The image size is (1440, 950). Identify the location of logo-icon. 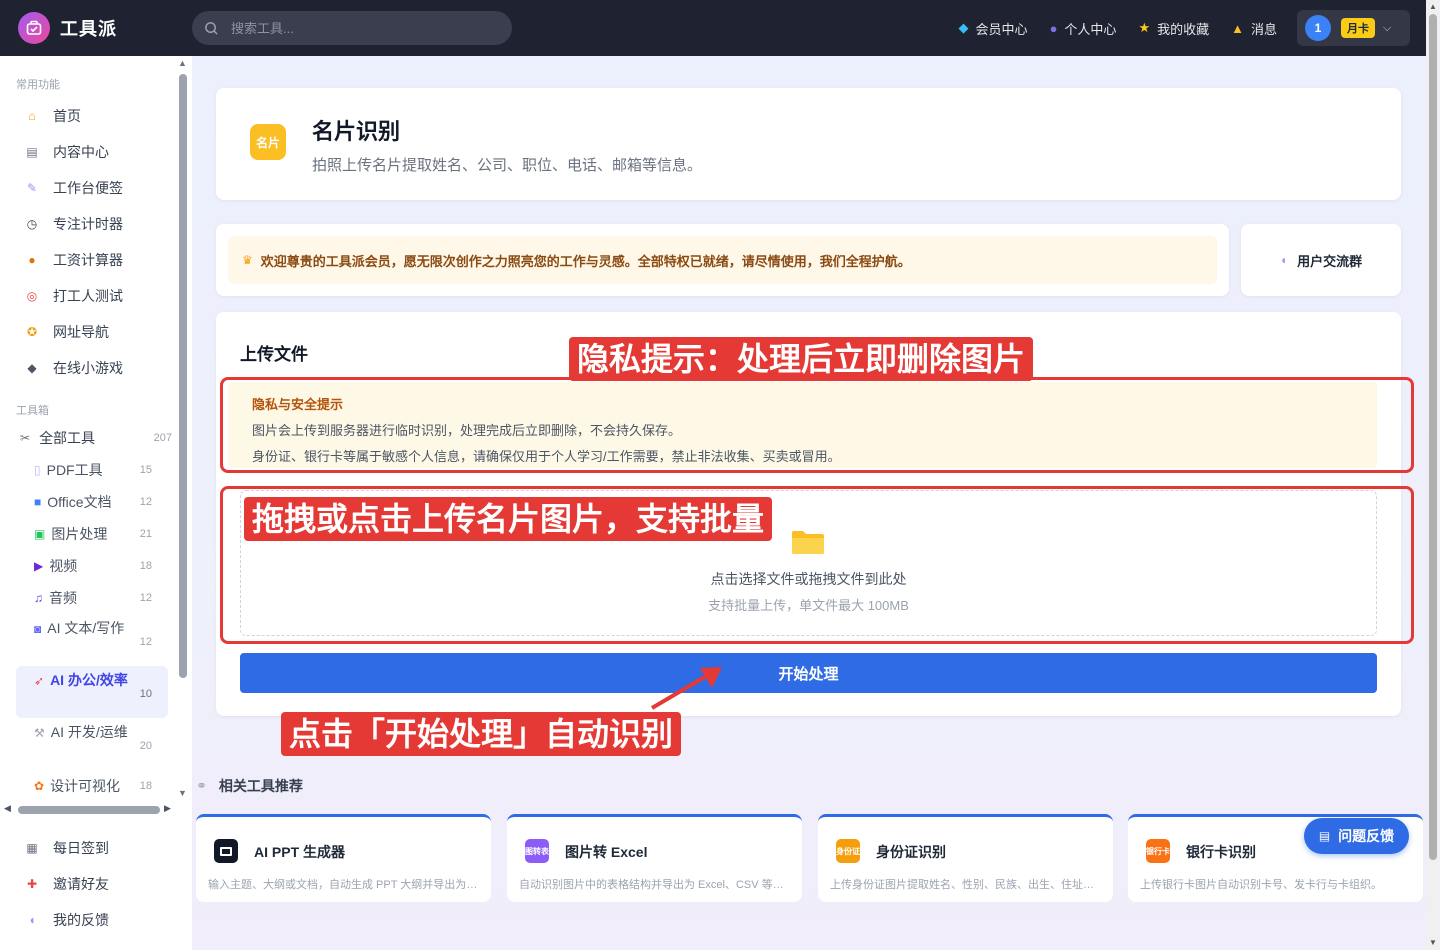
(34, 28).